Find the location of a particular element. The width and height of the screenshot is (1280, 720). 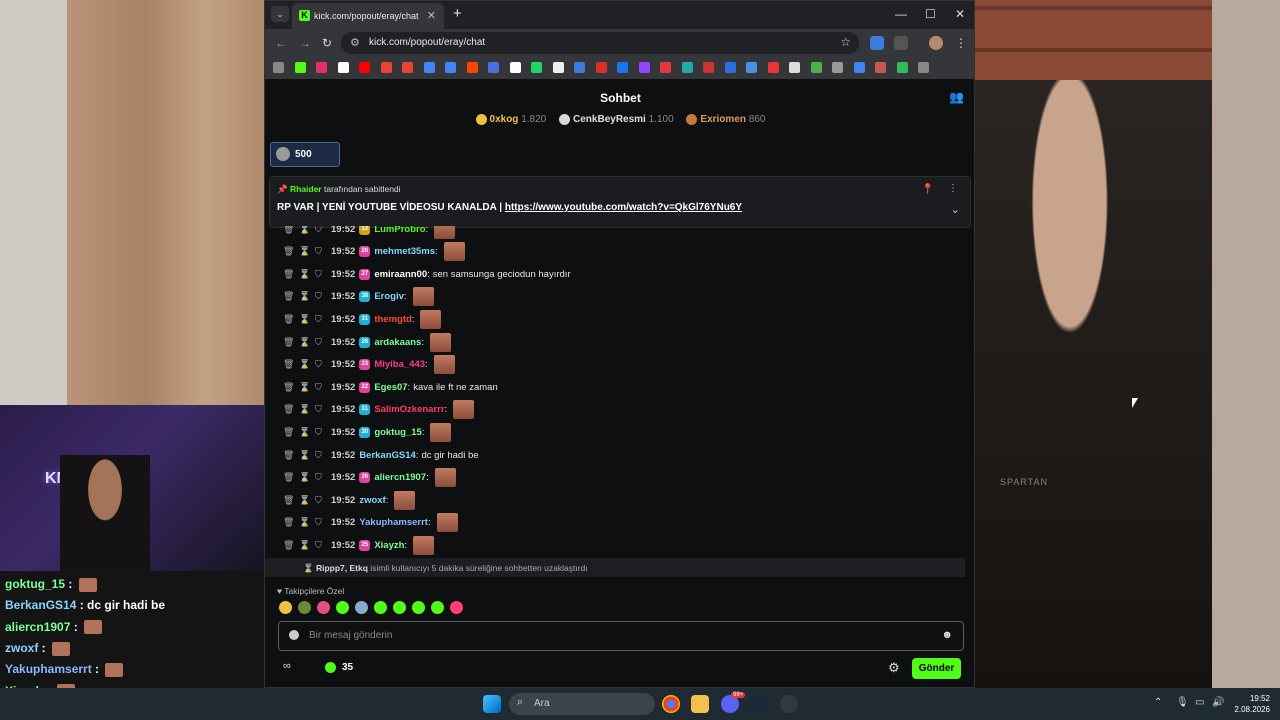

message-username: mehmet35ms is located at coordinates (404, 251).